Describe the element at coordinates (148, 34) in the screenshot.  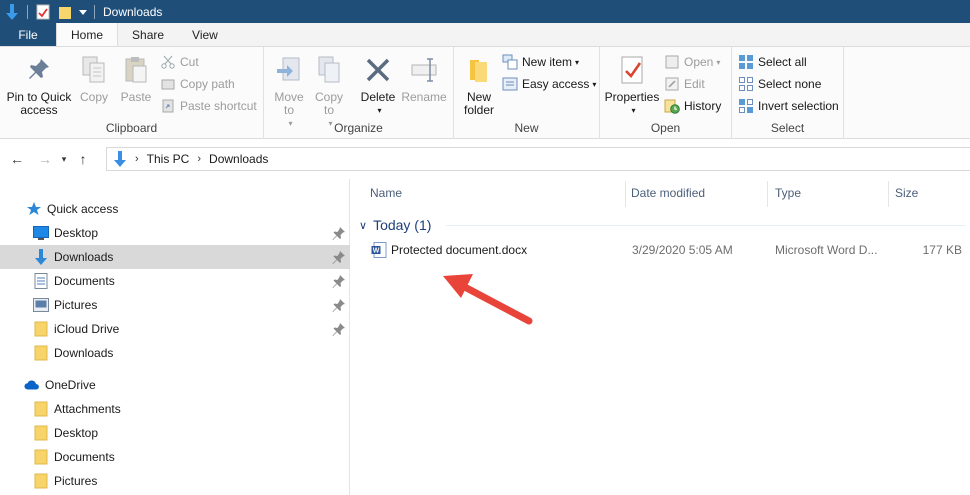
I see `tab-share: Share` at that location.